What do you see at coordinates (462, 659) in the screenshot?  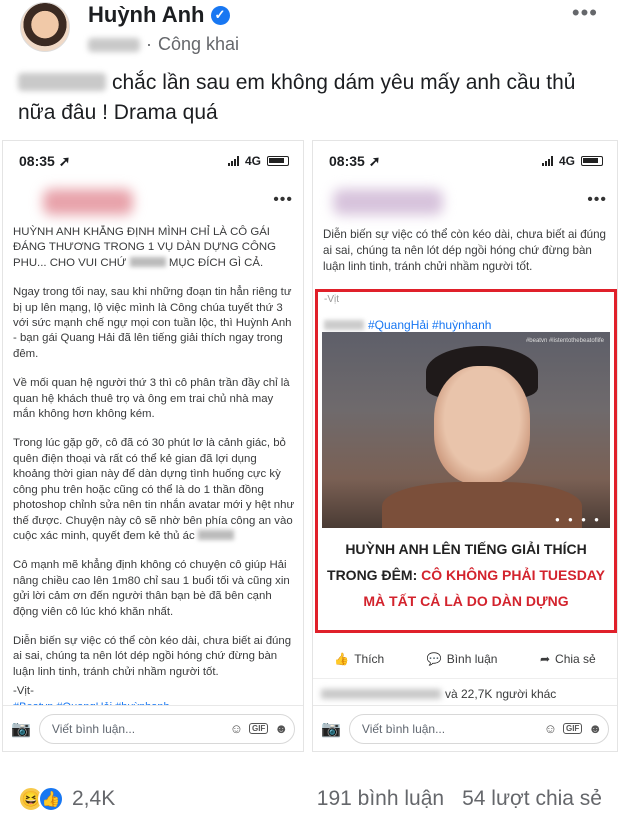 I see `comment-button: 💬 Bình luận` at bounding box center [462, 659].